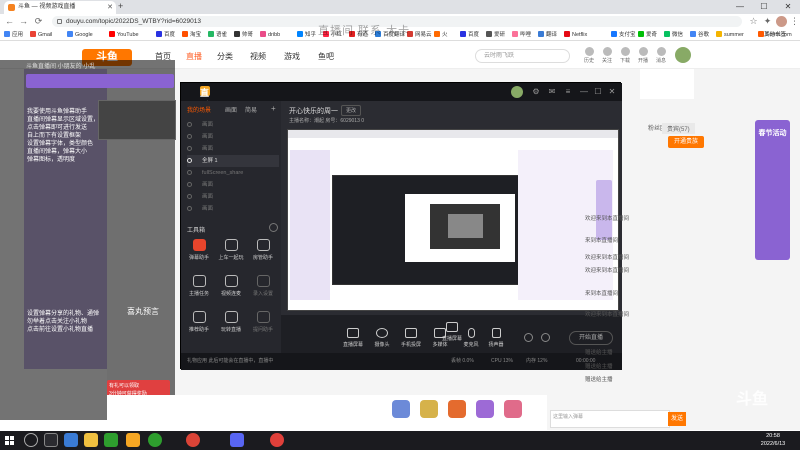  Describe the element at coordinates (155, 440) in the screenshot. I see `chat-app-icon` at that location.